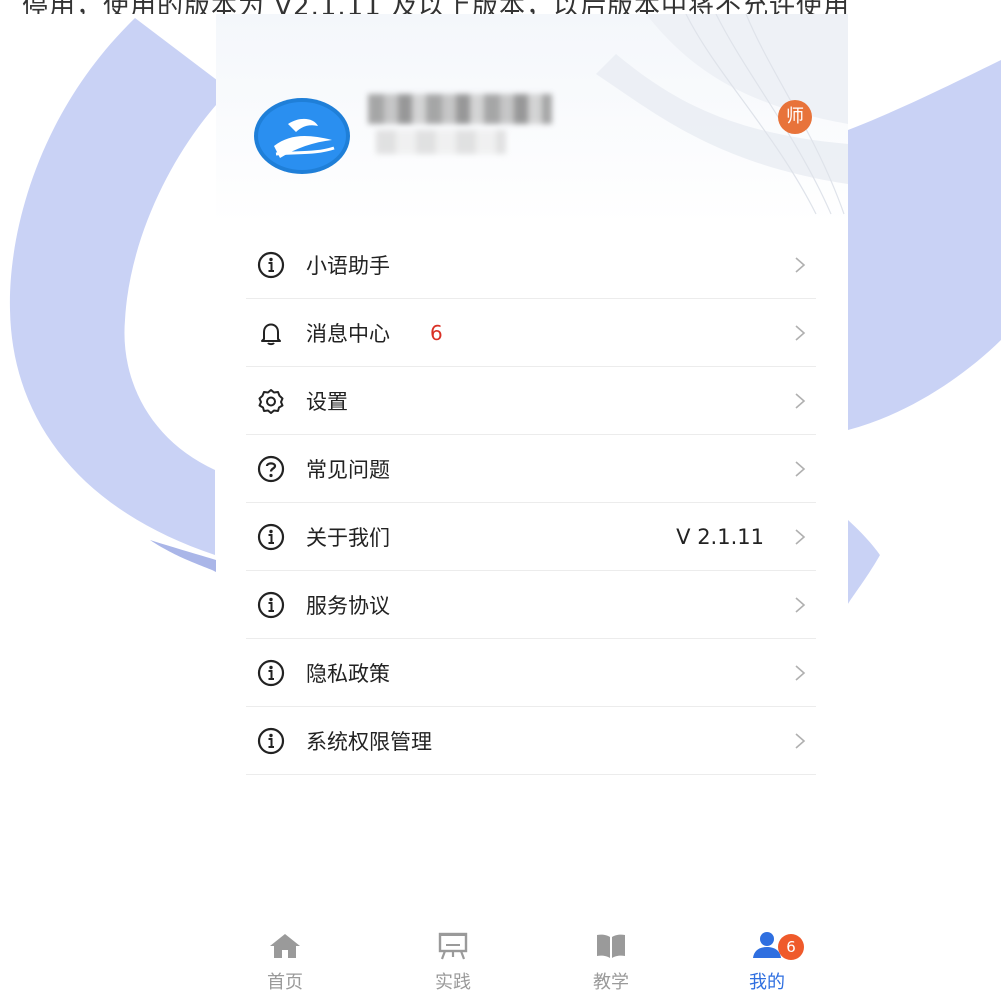 This screenshot has width=1001, height=992. What do you see at coordinates (302, 136) in the screenshot?
I see `avatar` at bounding box center [302, 136].